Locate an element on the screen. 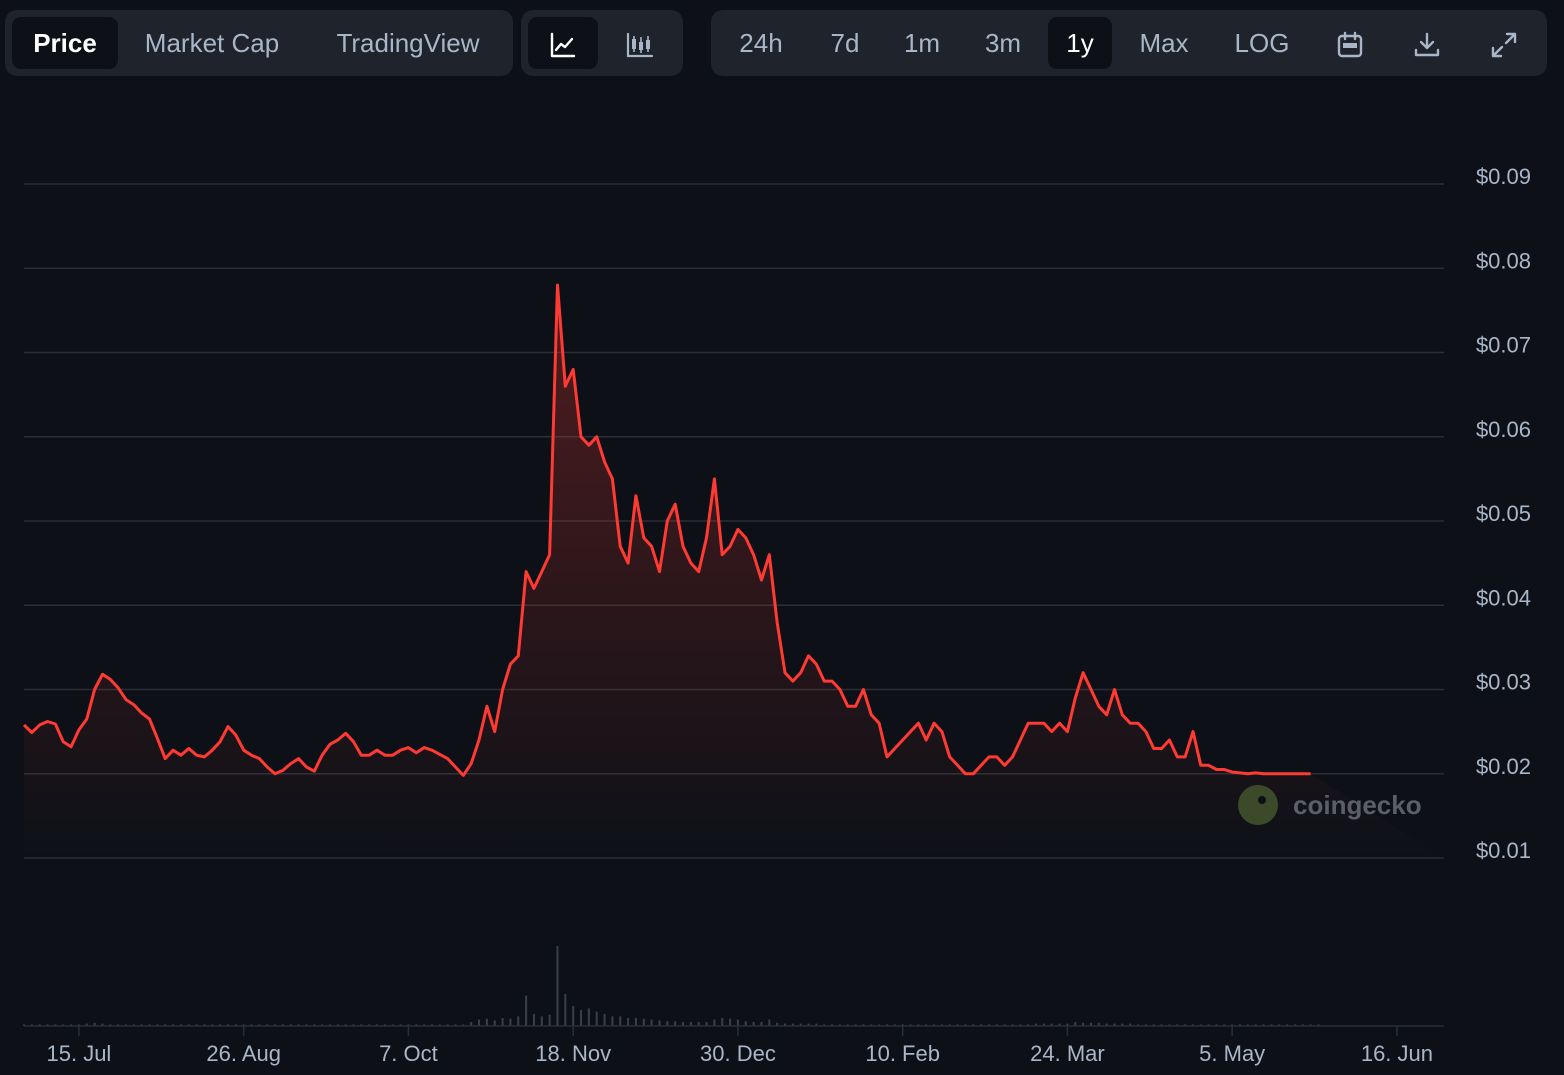  x-tick-label: 30. Dec is located at coordinates (738, 1053).